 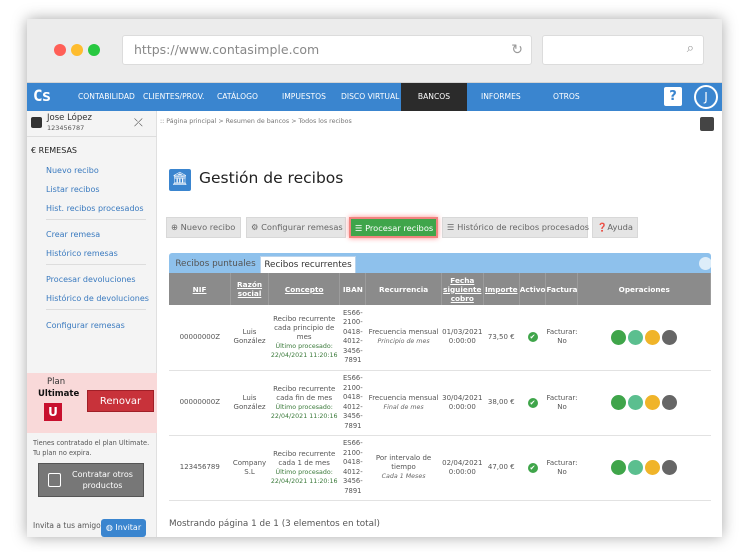 I want to click on contract-products-button: Contratar otros productos, so click(x=91, y=480).